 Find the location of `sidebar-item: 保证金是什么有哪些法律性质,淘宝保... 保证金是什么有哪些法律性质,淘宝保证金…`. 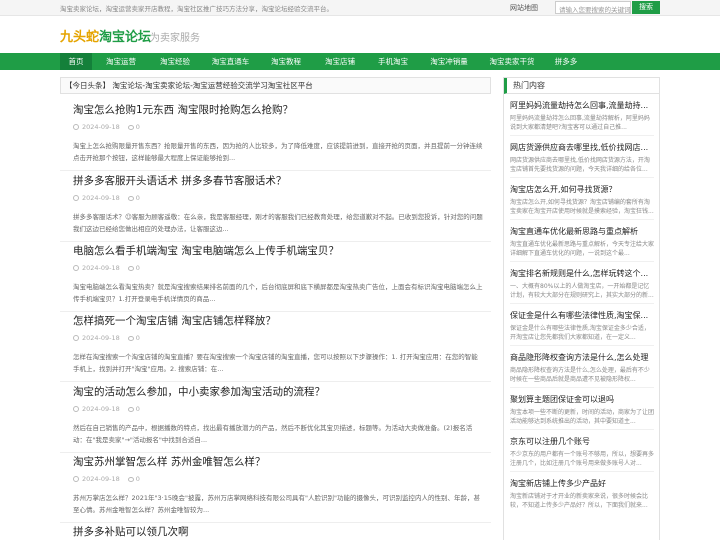

sidebar-item: 保证金是什么有哪些法律性质,淘宝保... 保证金是什么有哪些法律性质,淘宝保证金… is located at coordinates (581, 328).